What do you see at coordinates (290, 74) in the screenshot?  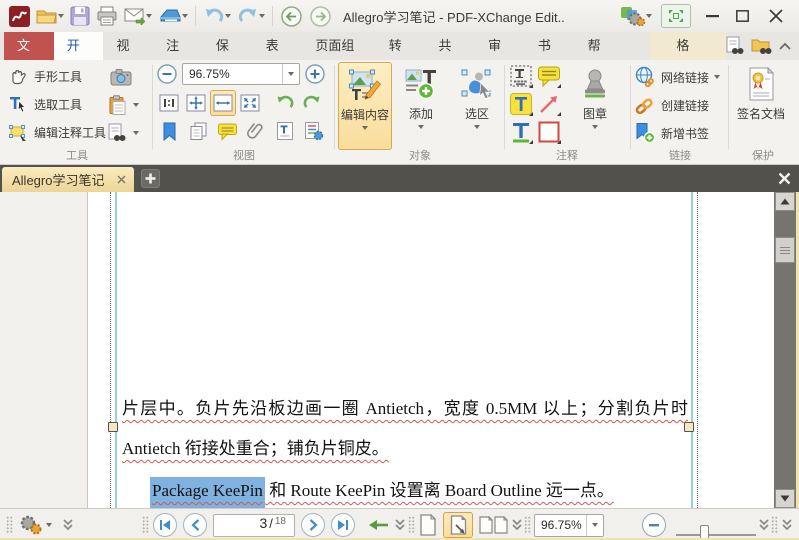 I see `zoom-dropdown-icon` at bounding box center [290, 74].